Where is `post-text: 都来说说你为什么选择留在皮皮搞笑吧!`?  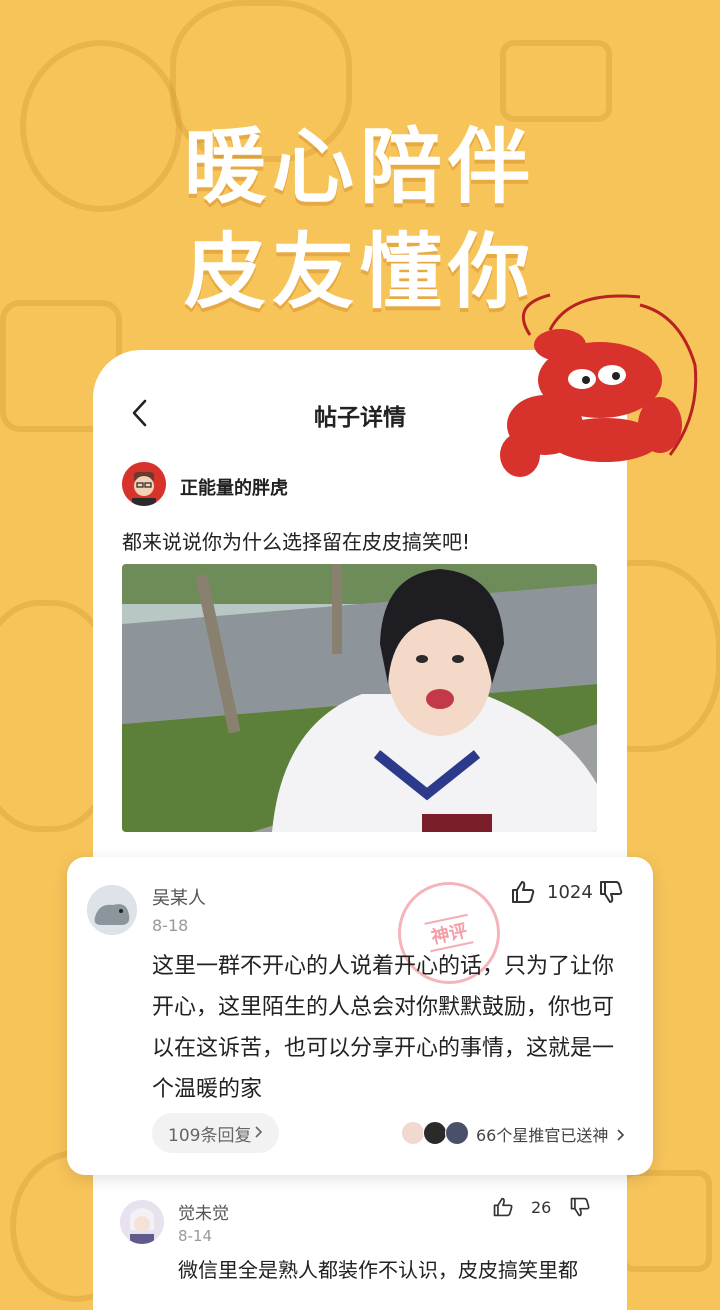
post-text: 都来说说你为什么选择留在皮皮搞笑吧! is located at coordinates (296, 542).